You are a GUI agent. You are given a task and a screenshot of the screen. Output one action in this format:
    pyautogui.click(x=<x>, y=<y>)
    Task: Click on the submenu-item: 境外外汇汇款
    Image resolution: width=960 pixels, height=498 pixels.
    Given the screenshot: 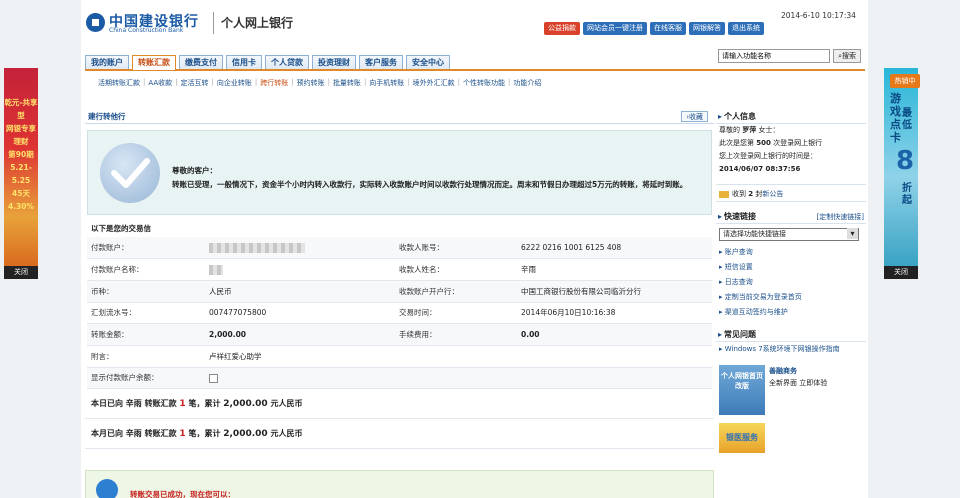 What is the action you would take?
    pyautogui.click(x=434, y=83)
    